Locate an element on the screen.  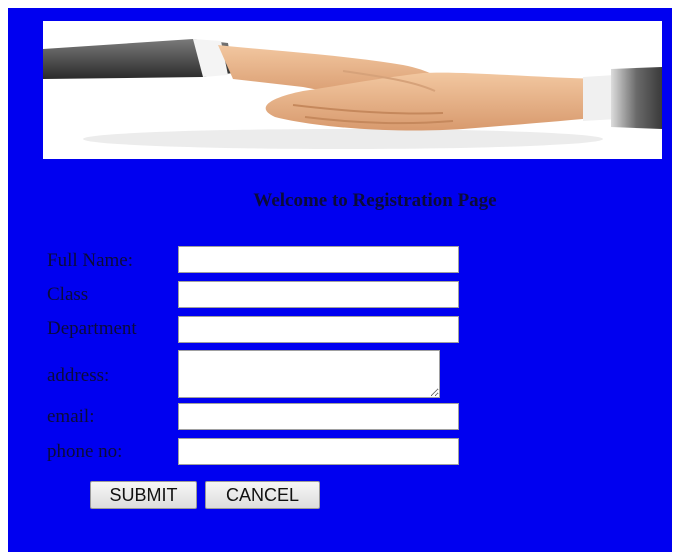
email-label: email: is located at coordinates (71, 416).